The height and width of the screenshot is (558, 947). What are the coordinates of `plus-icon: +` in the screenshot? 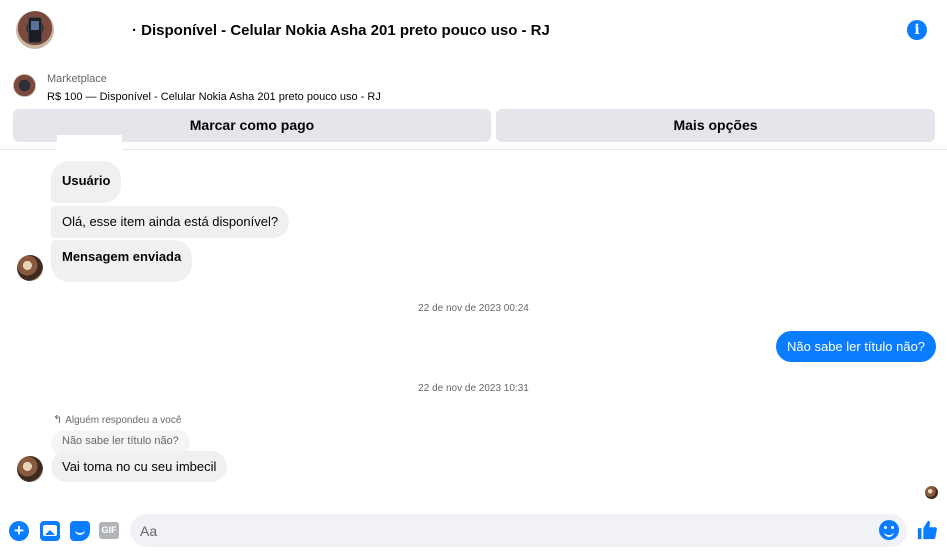 It's located at (19, 531).